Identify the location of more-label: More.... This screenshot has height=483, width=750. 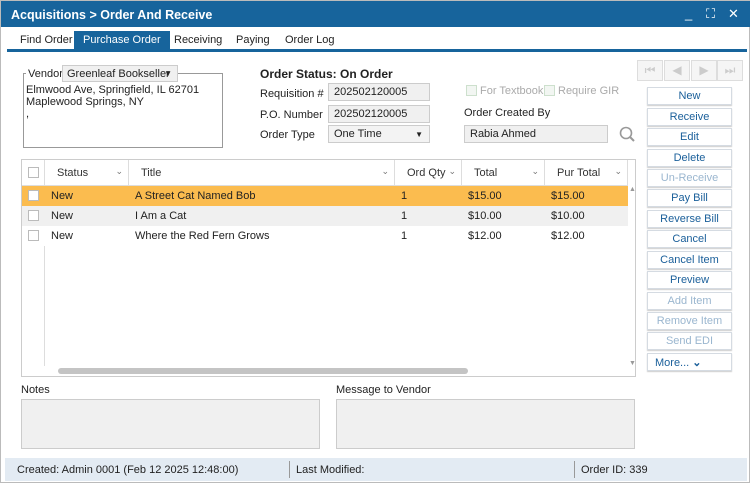
(672, 363).